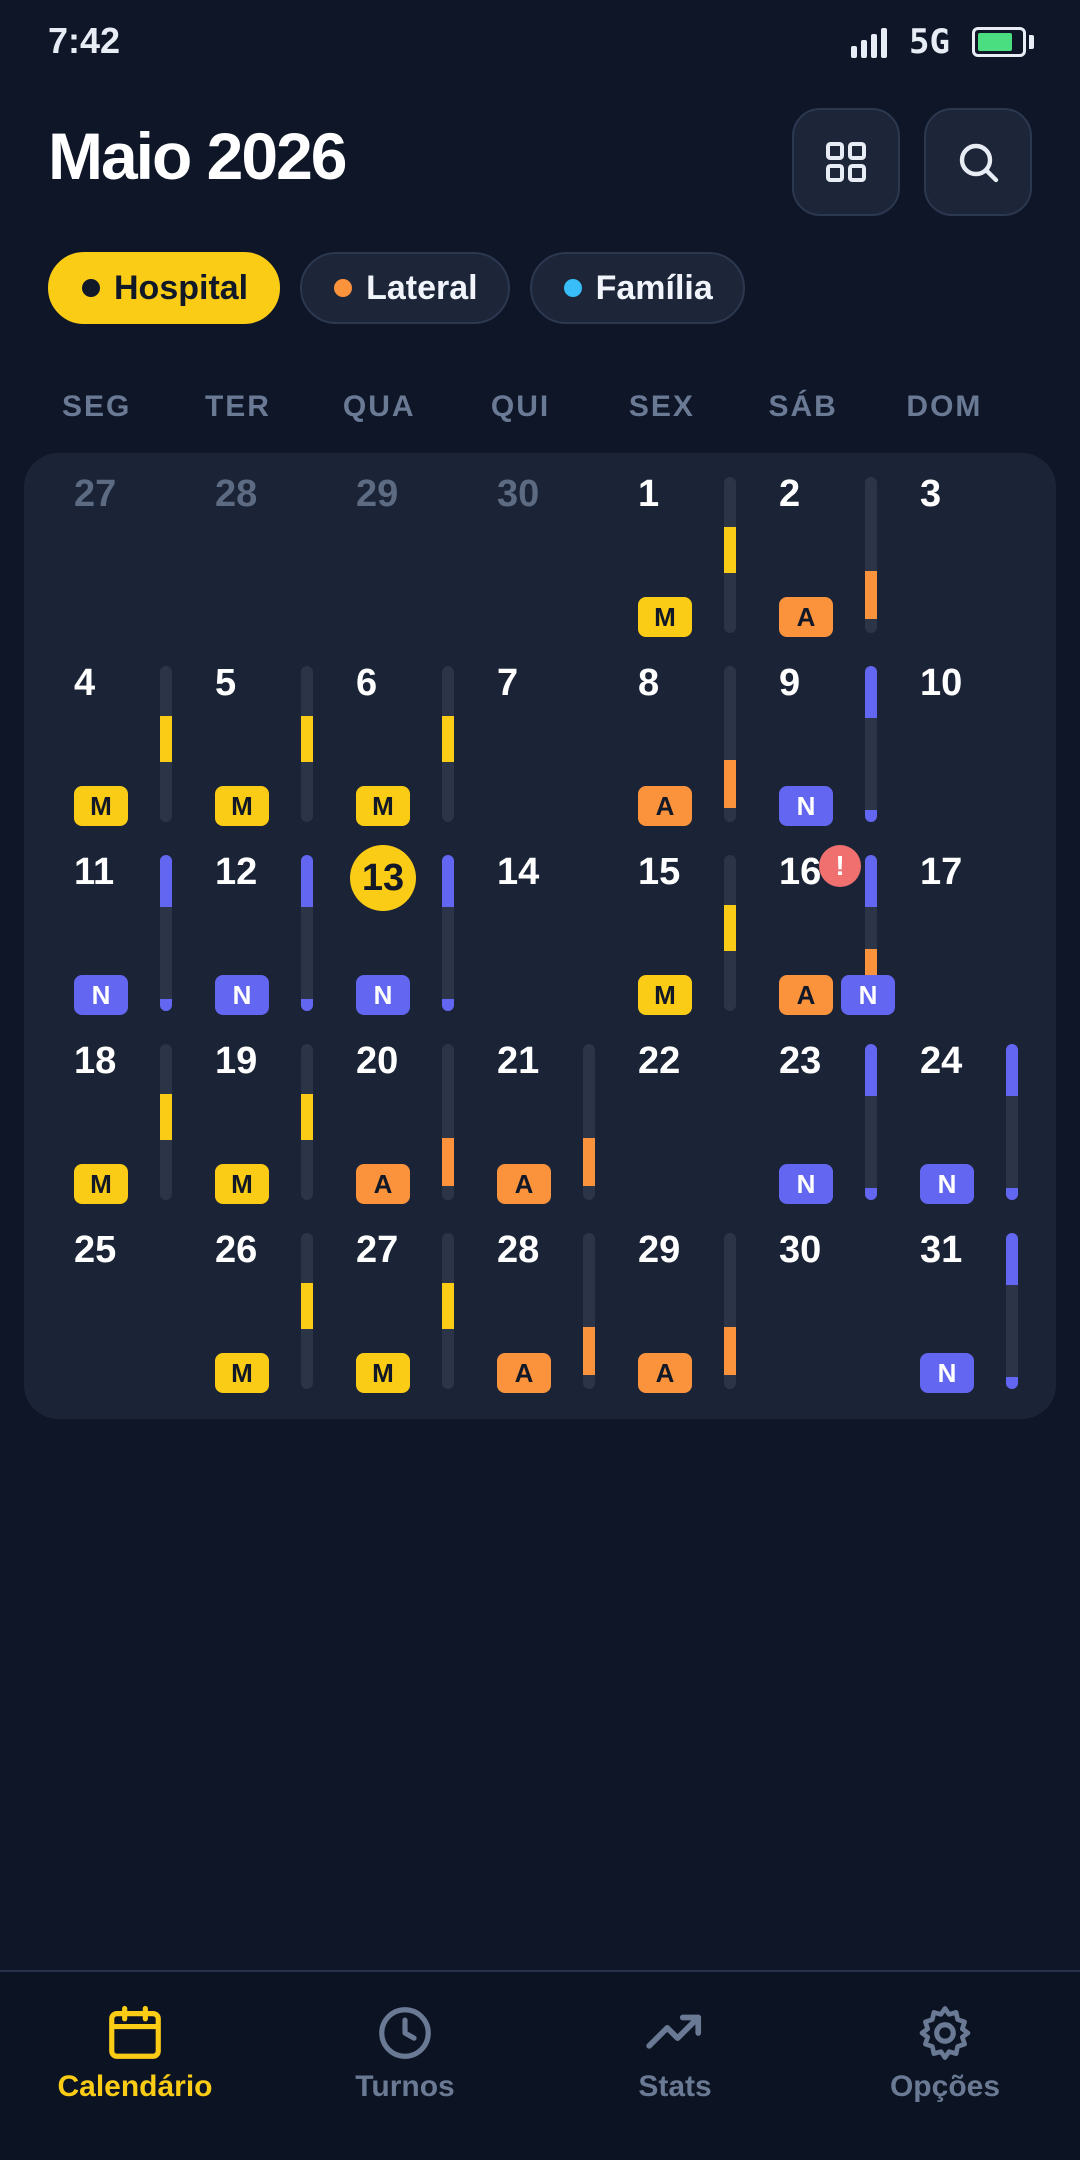  What do you see at coordinates (684, 557) in the screenshot?
I see `calendar-day-cell: 1M` at bounding box center [684, 557].